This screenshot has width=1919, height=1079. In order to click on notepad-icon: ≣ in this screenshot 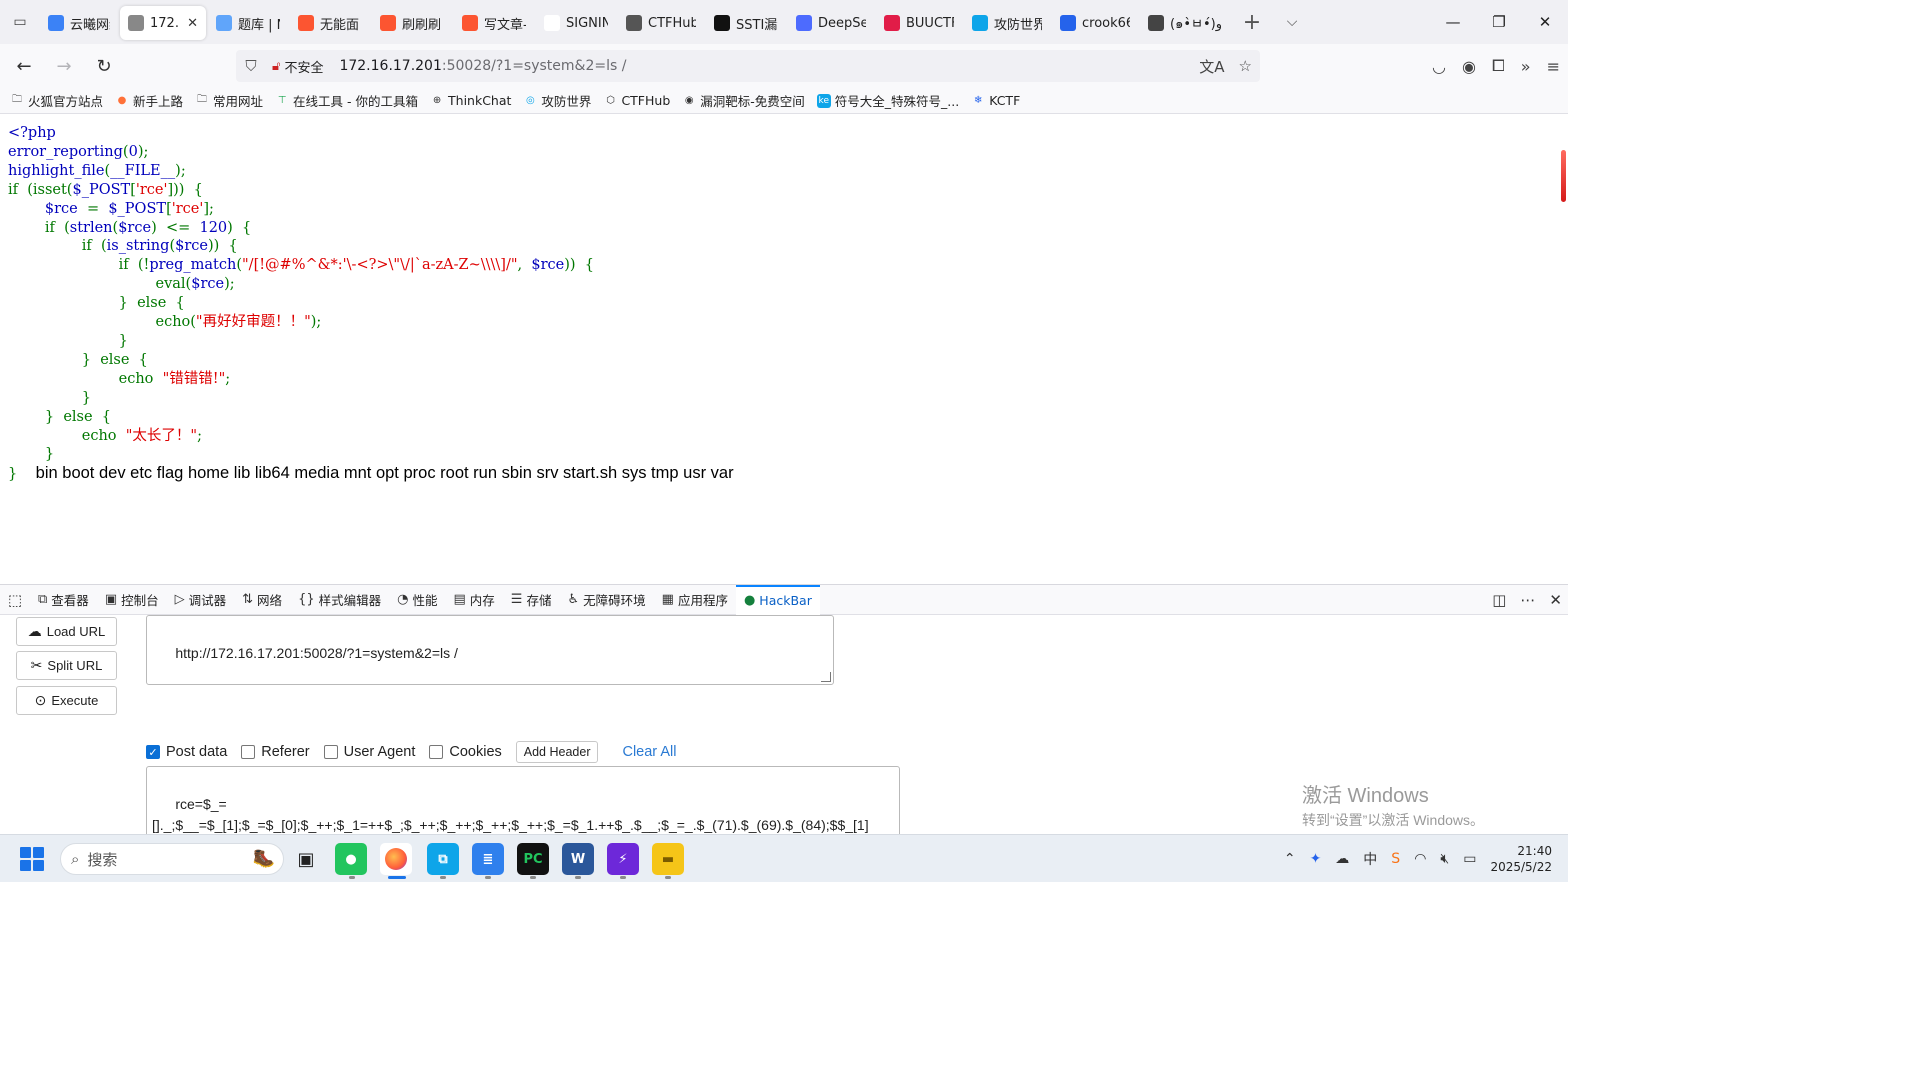, I will do `click(488, 859)`.